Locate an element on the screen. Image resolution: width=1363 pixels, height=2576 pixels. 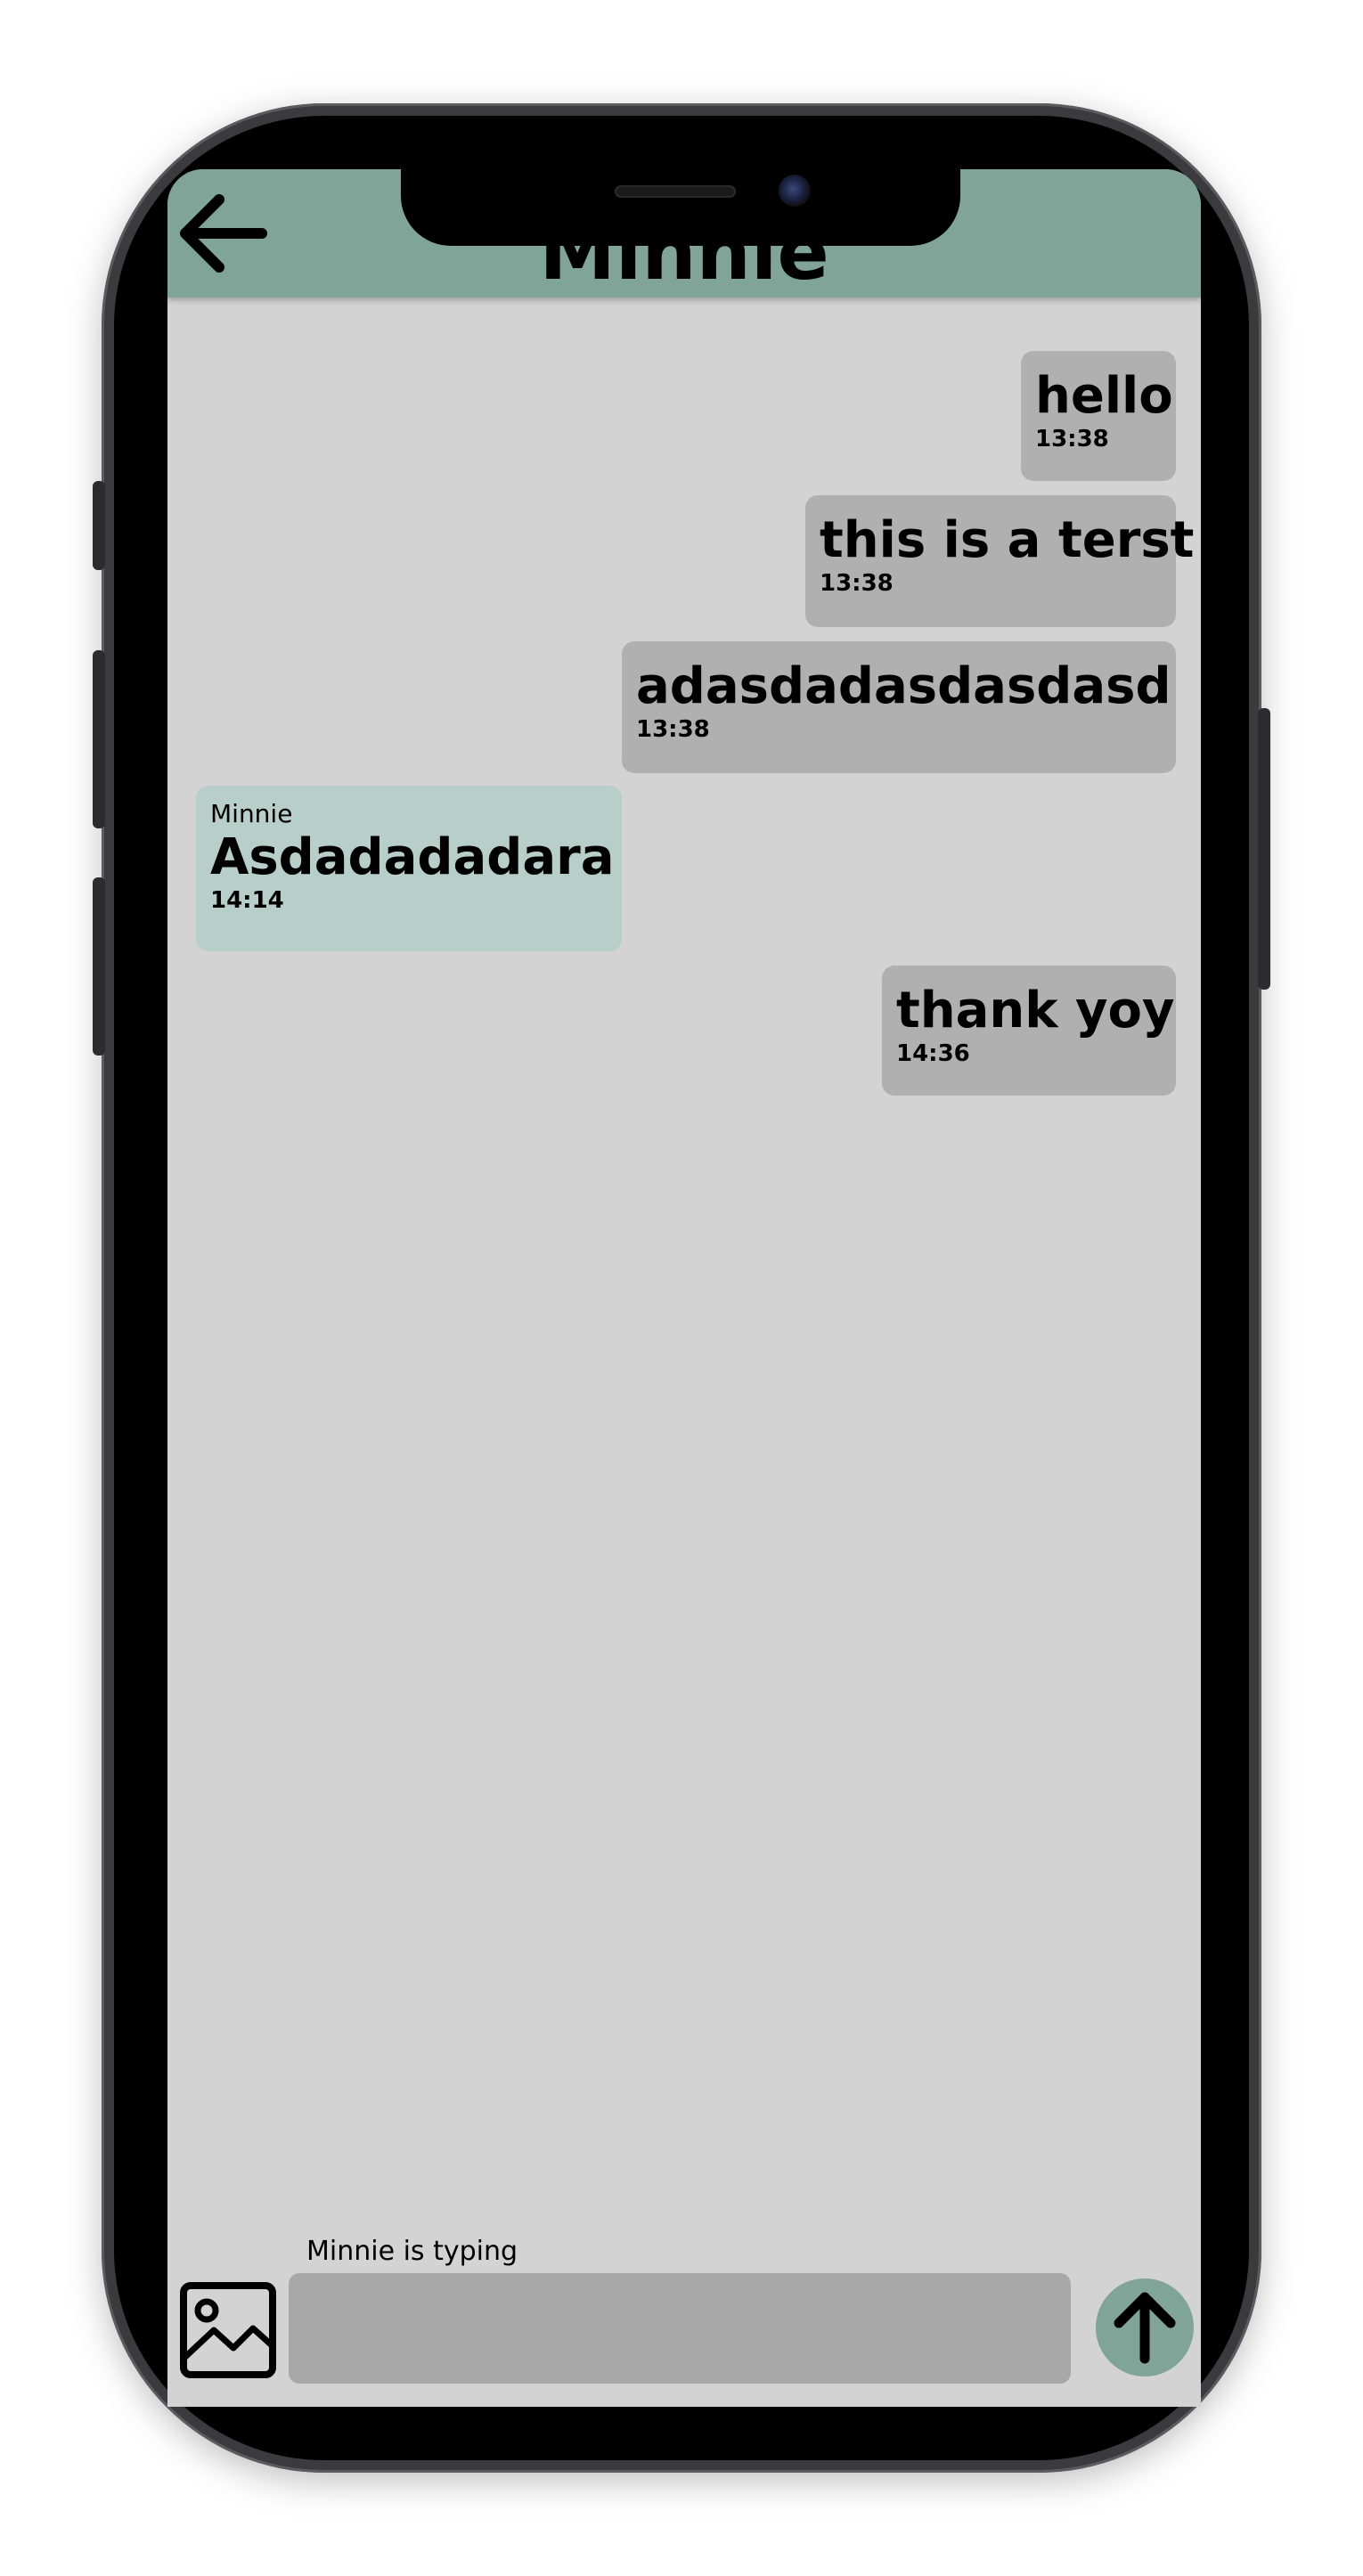
message-bubble-outgoing: hello 13:38 is located at coordinates (1098, 416).